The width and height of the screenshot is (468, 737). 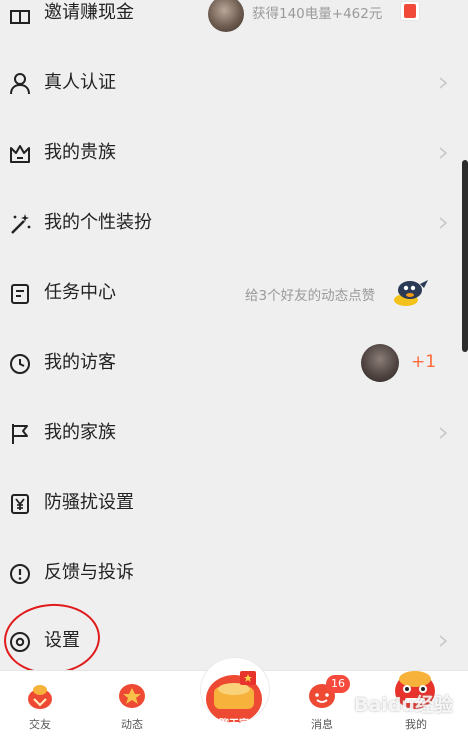 I want to click on moments-tab-icon, so click(x=132, y=695).